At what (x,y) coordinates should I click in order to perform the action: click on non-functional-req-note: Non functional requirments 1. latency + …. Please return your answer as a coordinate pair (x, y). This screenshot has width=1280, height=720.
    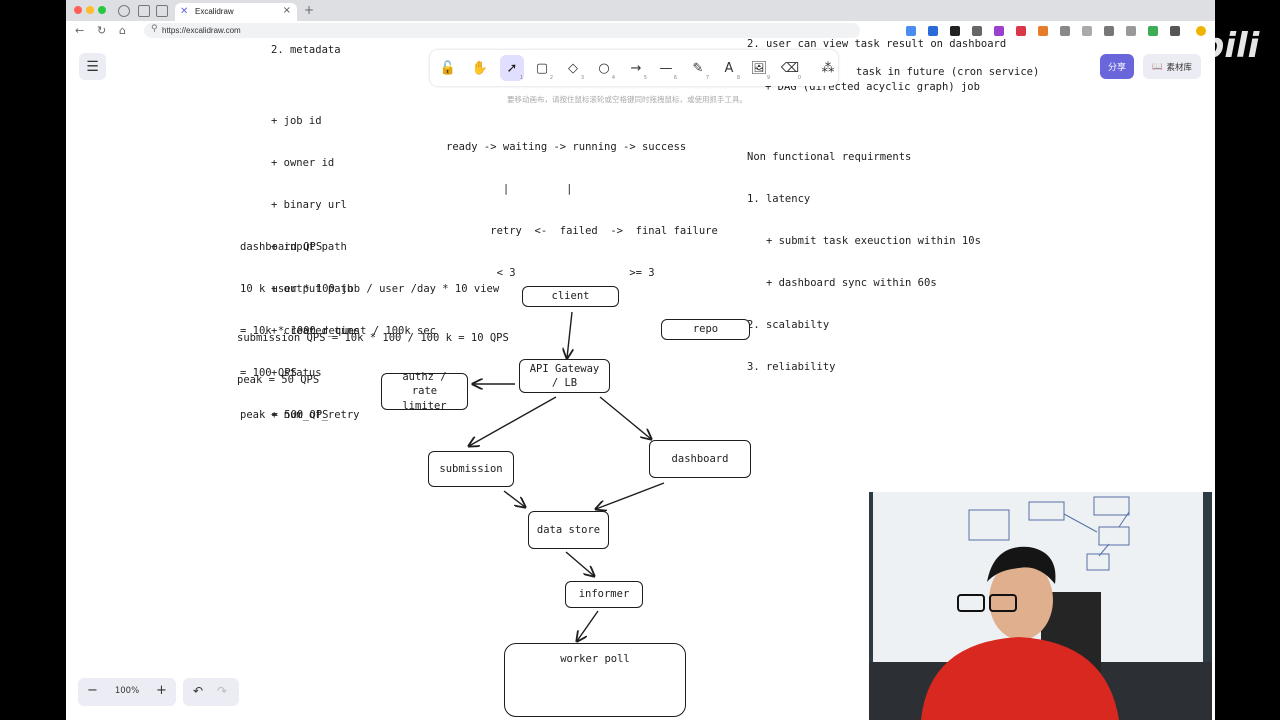
    Looking at the image, I should click on (864, 262).